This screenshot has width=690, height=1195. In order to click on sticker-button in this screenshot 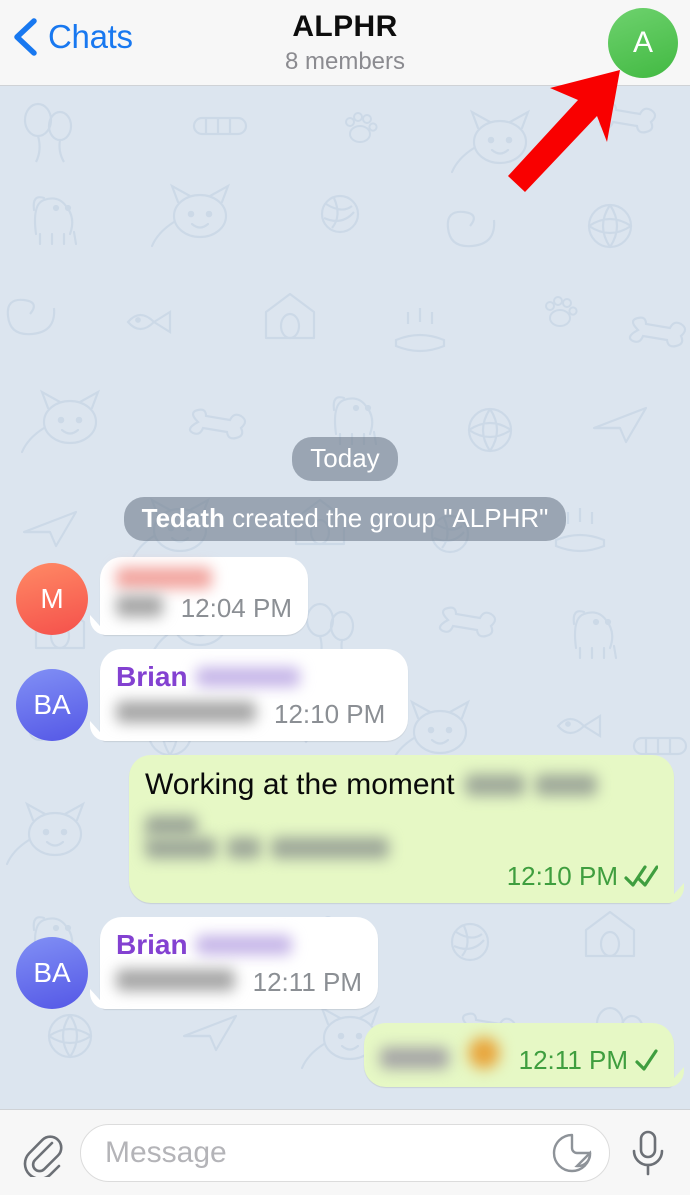, I will do `click(572, 1153)`.